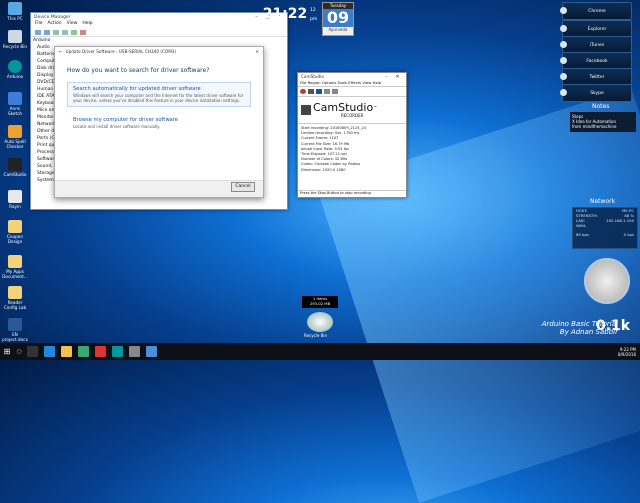 The image size is (640, 503). Describe the element at coordinates (7, 351) in the screenshot. I see `start-icon: ⊞` at that location.